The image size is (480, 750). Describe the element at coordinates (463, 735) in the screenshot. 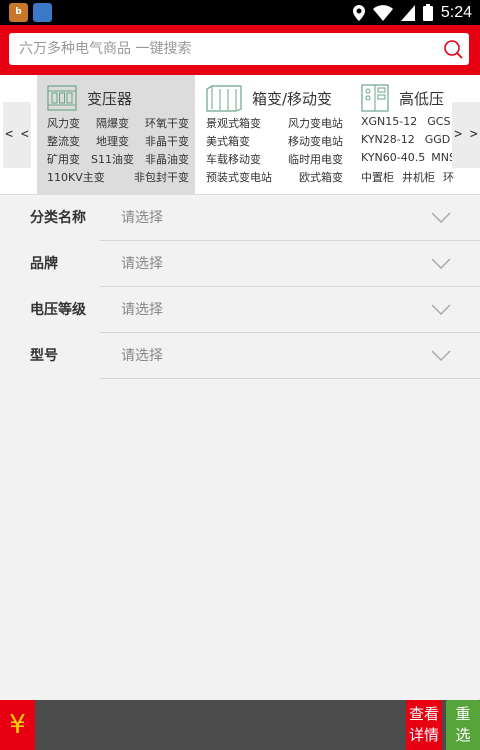

I see `reset-label-2: 选` at that location.